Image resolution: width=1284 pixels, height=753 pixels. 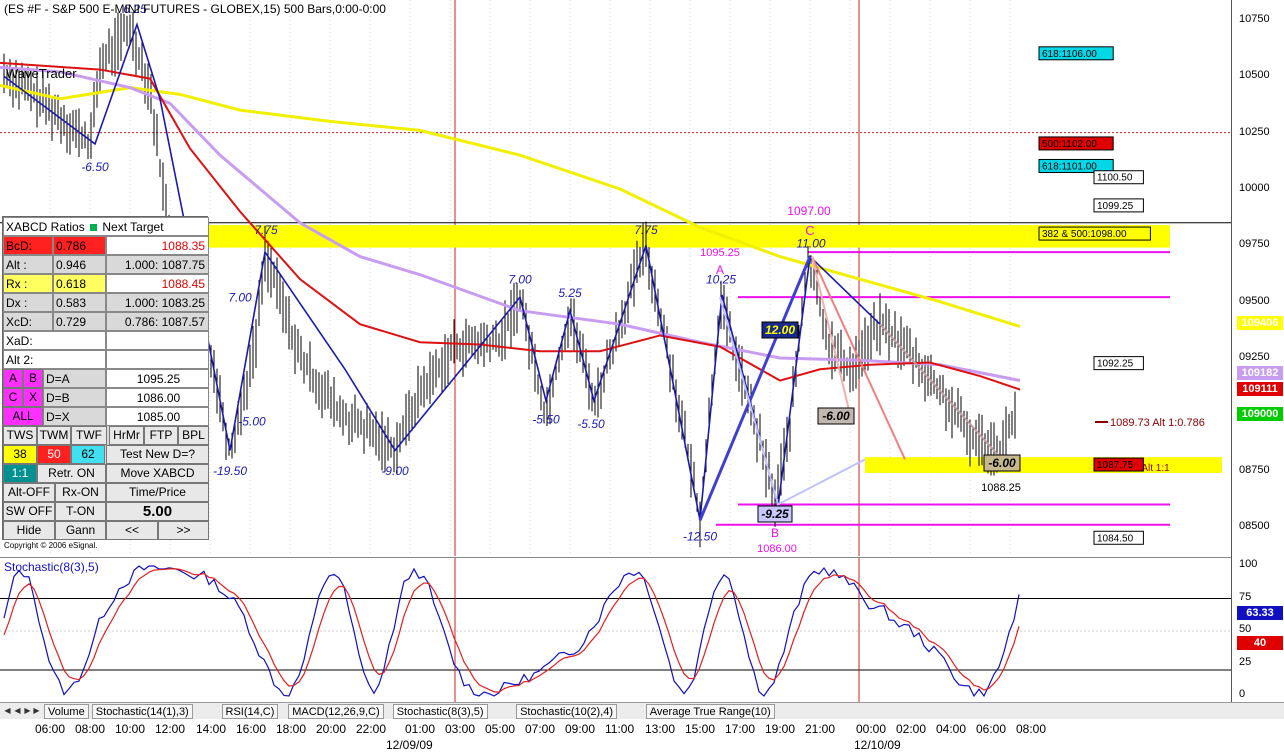 What do you see at coordinates (79, 302) in the screenshot?
I see `ratio-value: 0.583` at bounding box center [79, 302].